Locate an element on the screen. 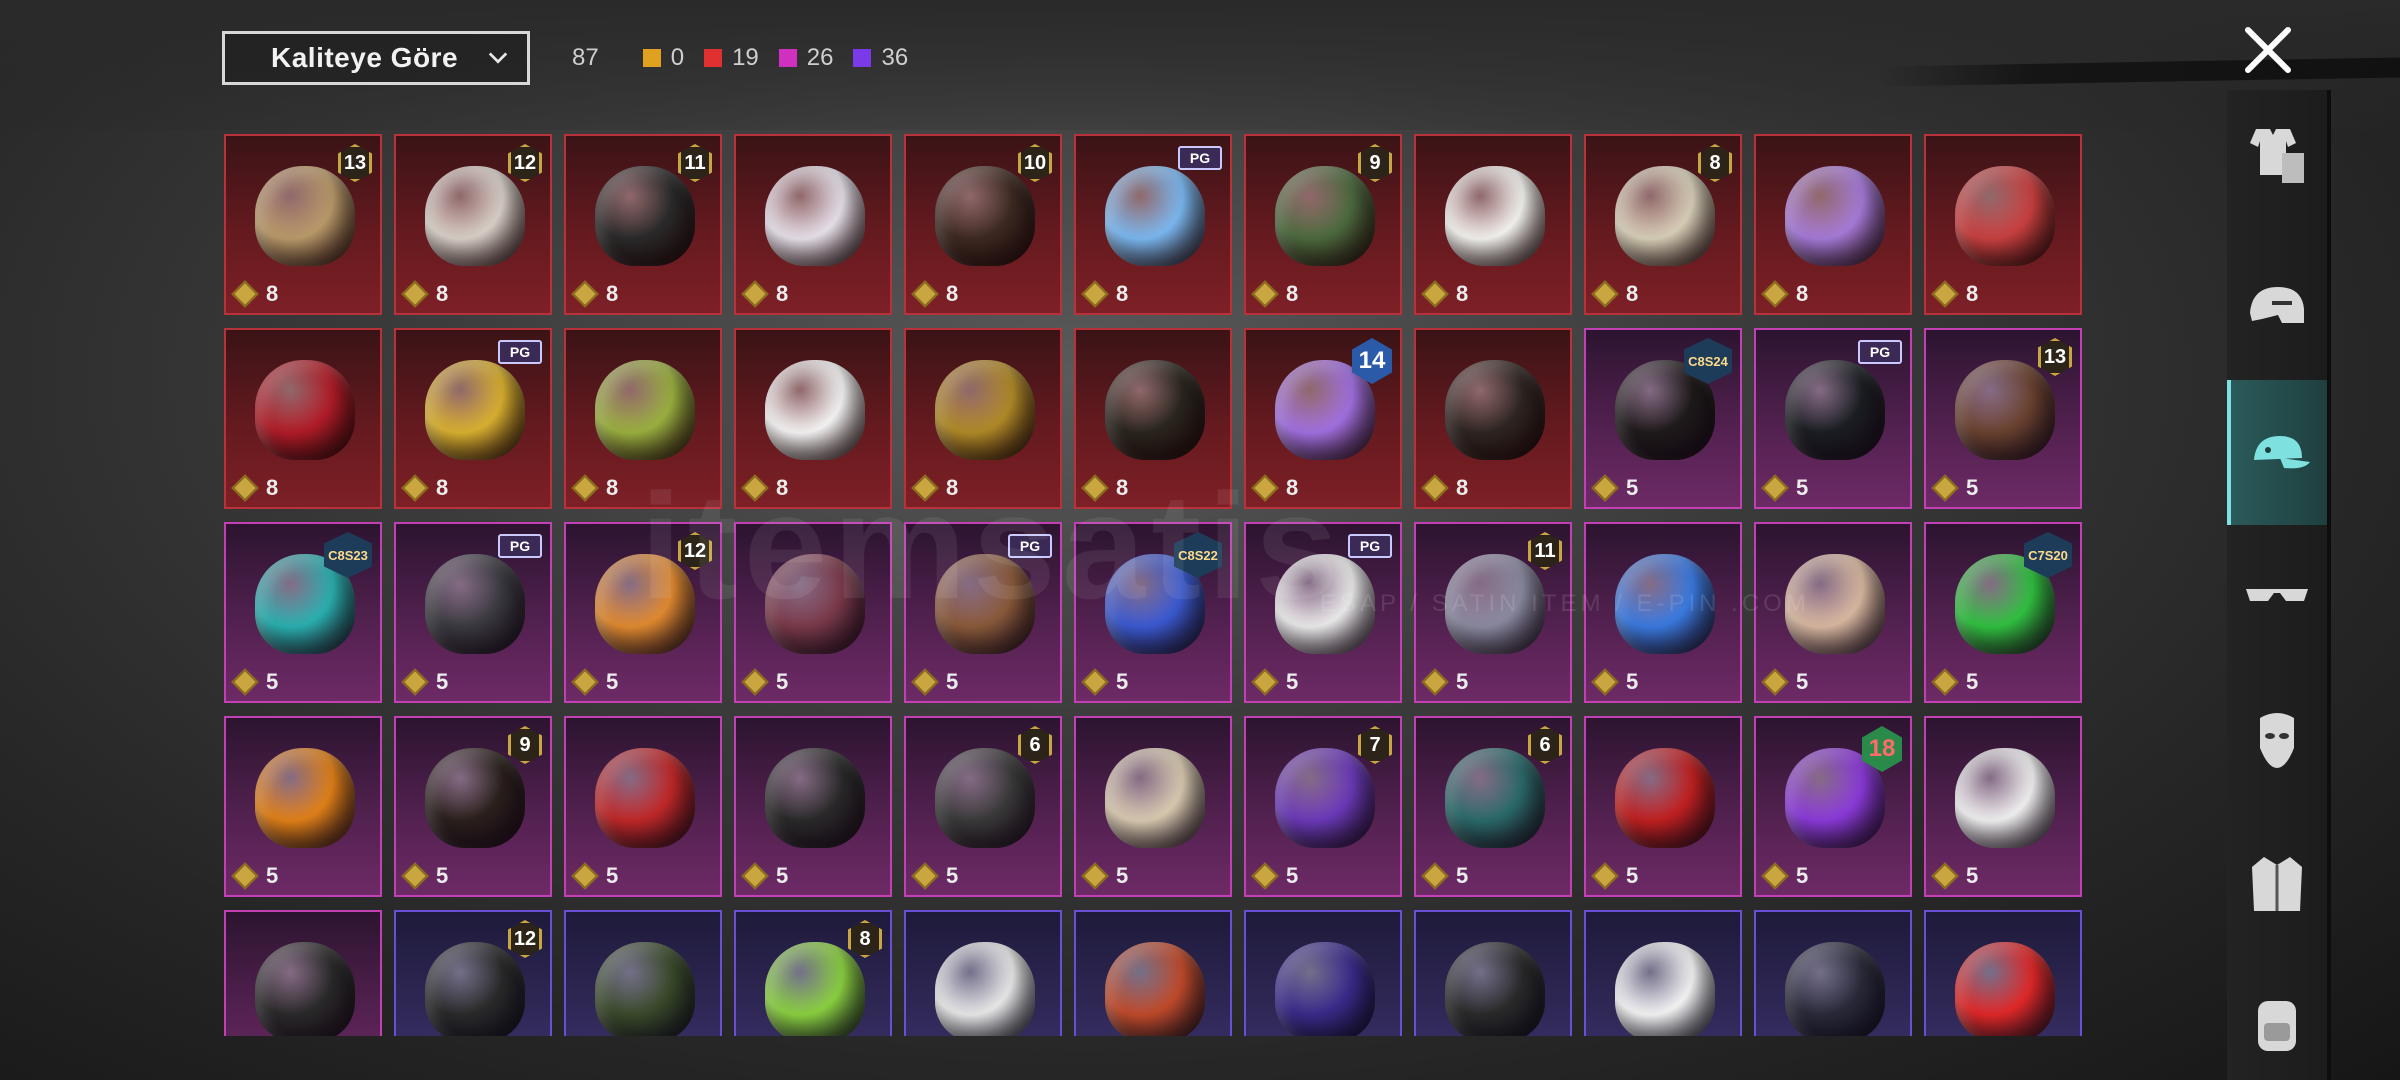 This screenshot has width=2400, height=1080. category-helmet is located at coordinates (2277, 308).